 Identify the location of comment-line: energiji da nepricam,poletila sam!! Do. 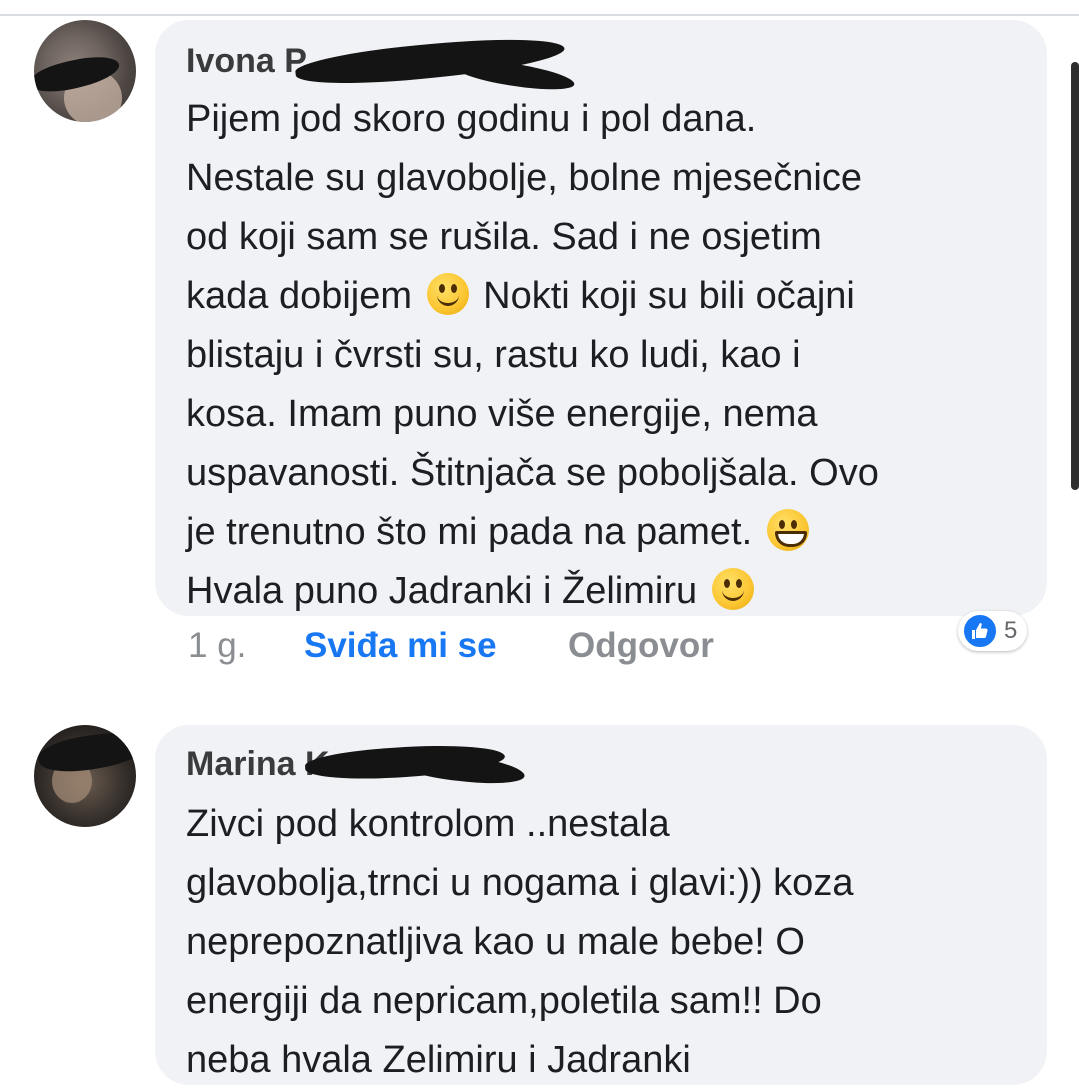
(504, 1001).